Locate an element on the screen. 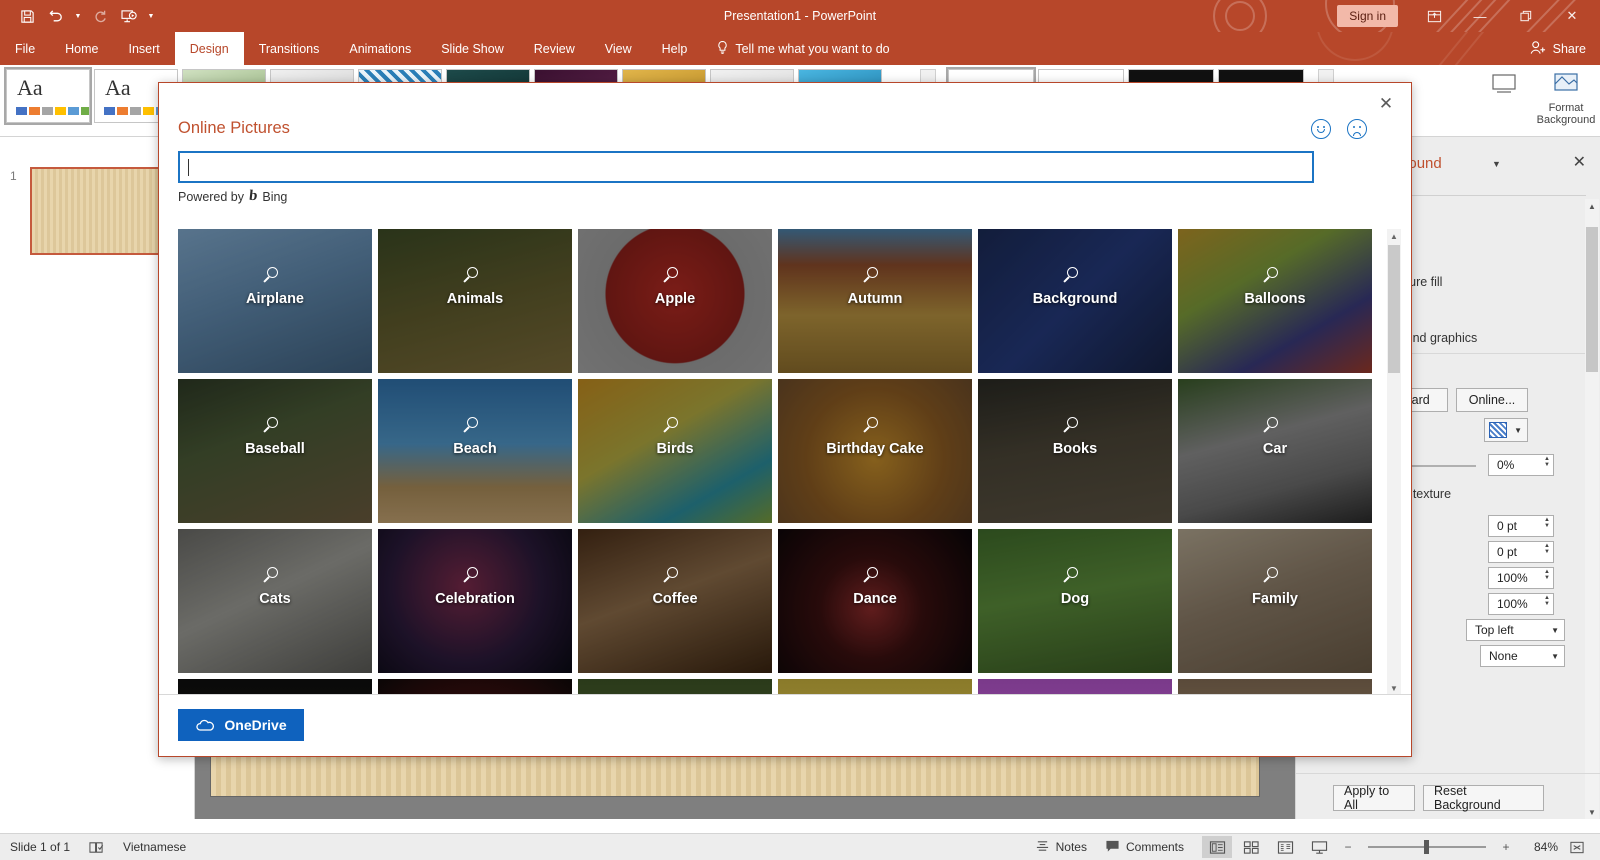 The height and width of the screenshot is (860, 1600). tell-me-label: Tell me what you want to do is located at coordinates (812, 48).